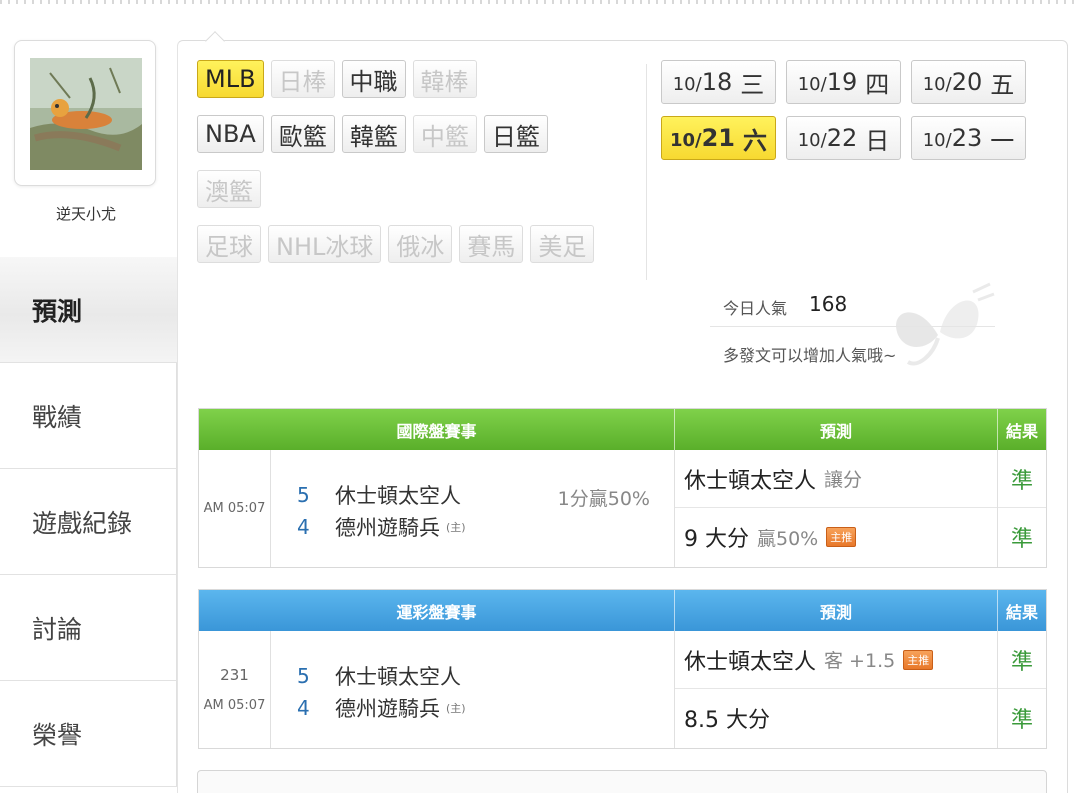 This screenshot has height=793, width=1080. What do you see at coordinates (86, 213) in the screenshot?
I see `user-name: 逆天小尤` at bounding box center [86, 213].